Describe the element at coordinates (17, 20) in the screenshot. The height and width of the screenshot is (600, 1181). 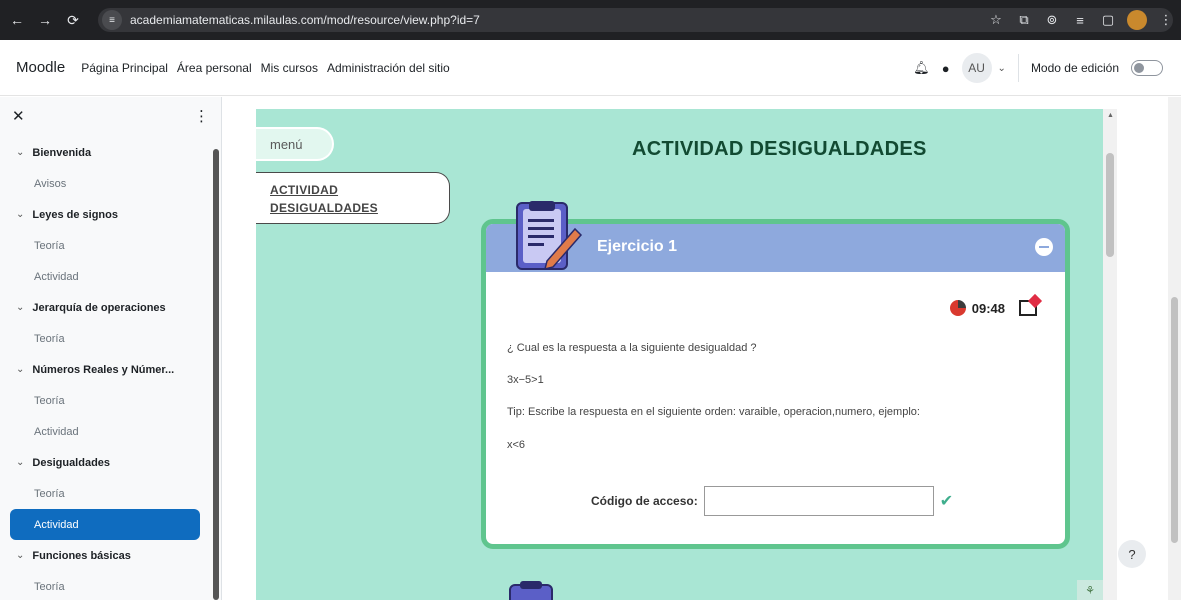
I see `back-arrow-icon: ←` at that location.